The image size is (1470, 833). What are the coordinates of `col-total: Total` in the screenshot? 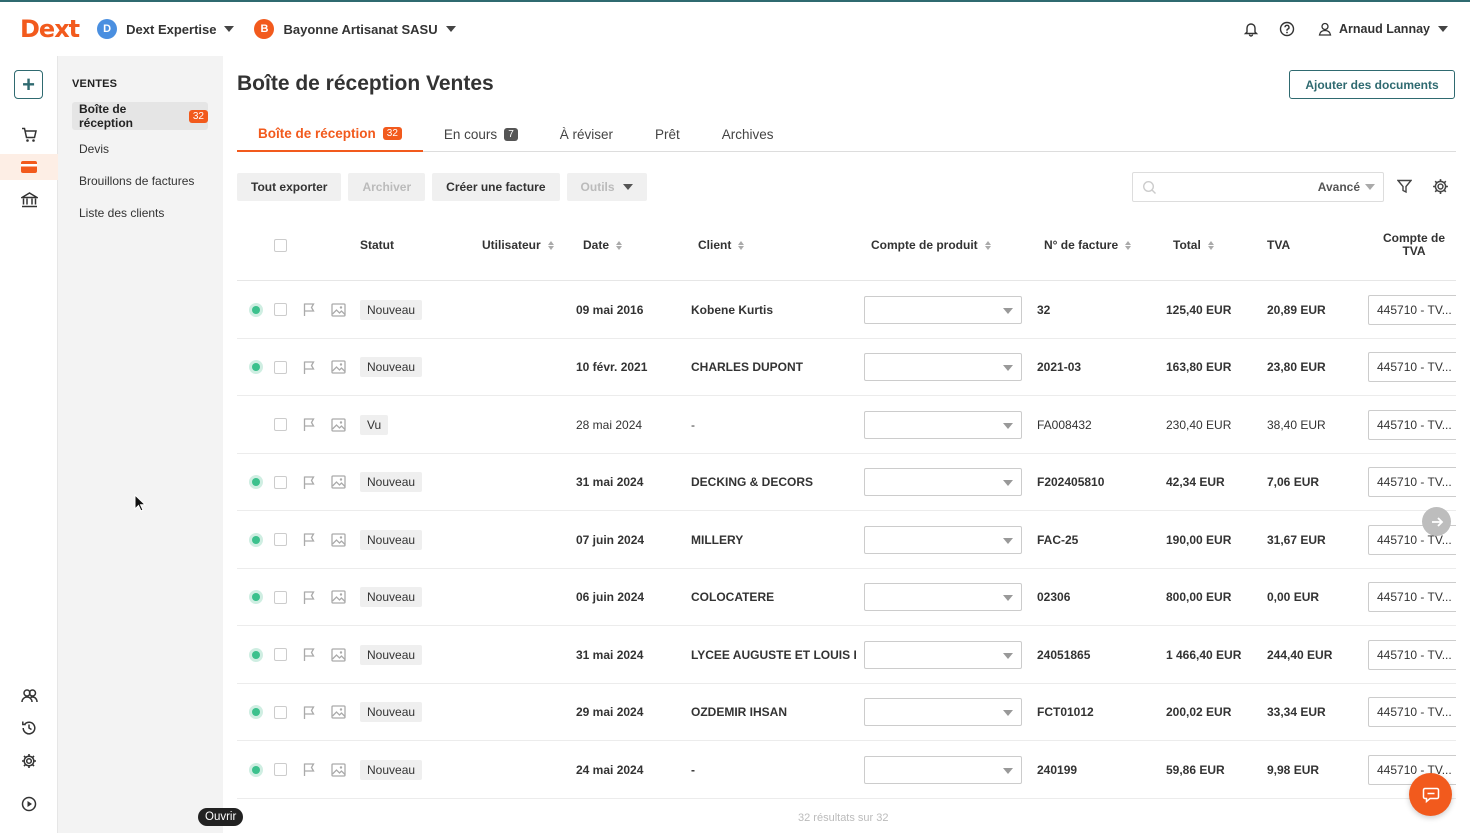 It's located at (1193, 245).